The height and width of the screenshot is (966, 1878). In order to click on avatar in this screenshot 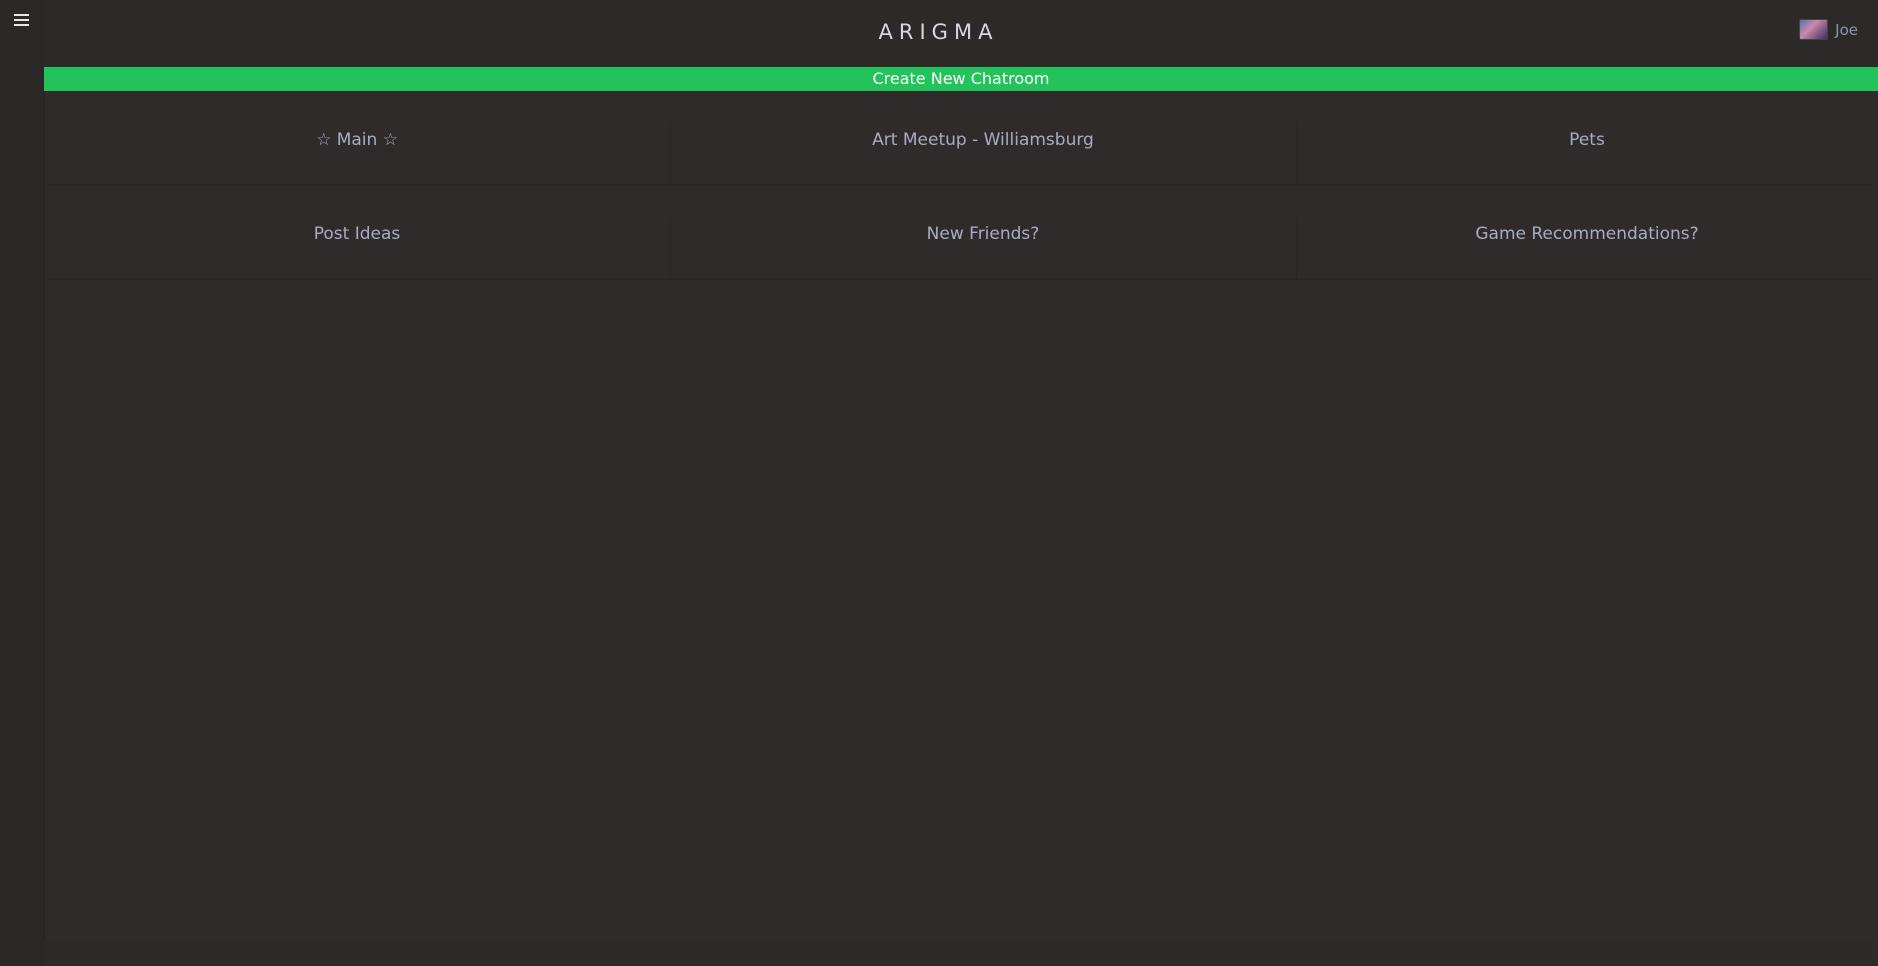, I will do `click(1814, 29)`.